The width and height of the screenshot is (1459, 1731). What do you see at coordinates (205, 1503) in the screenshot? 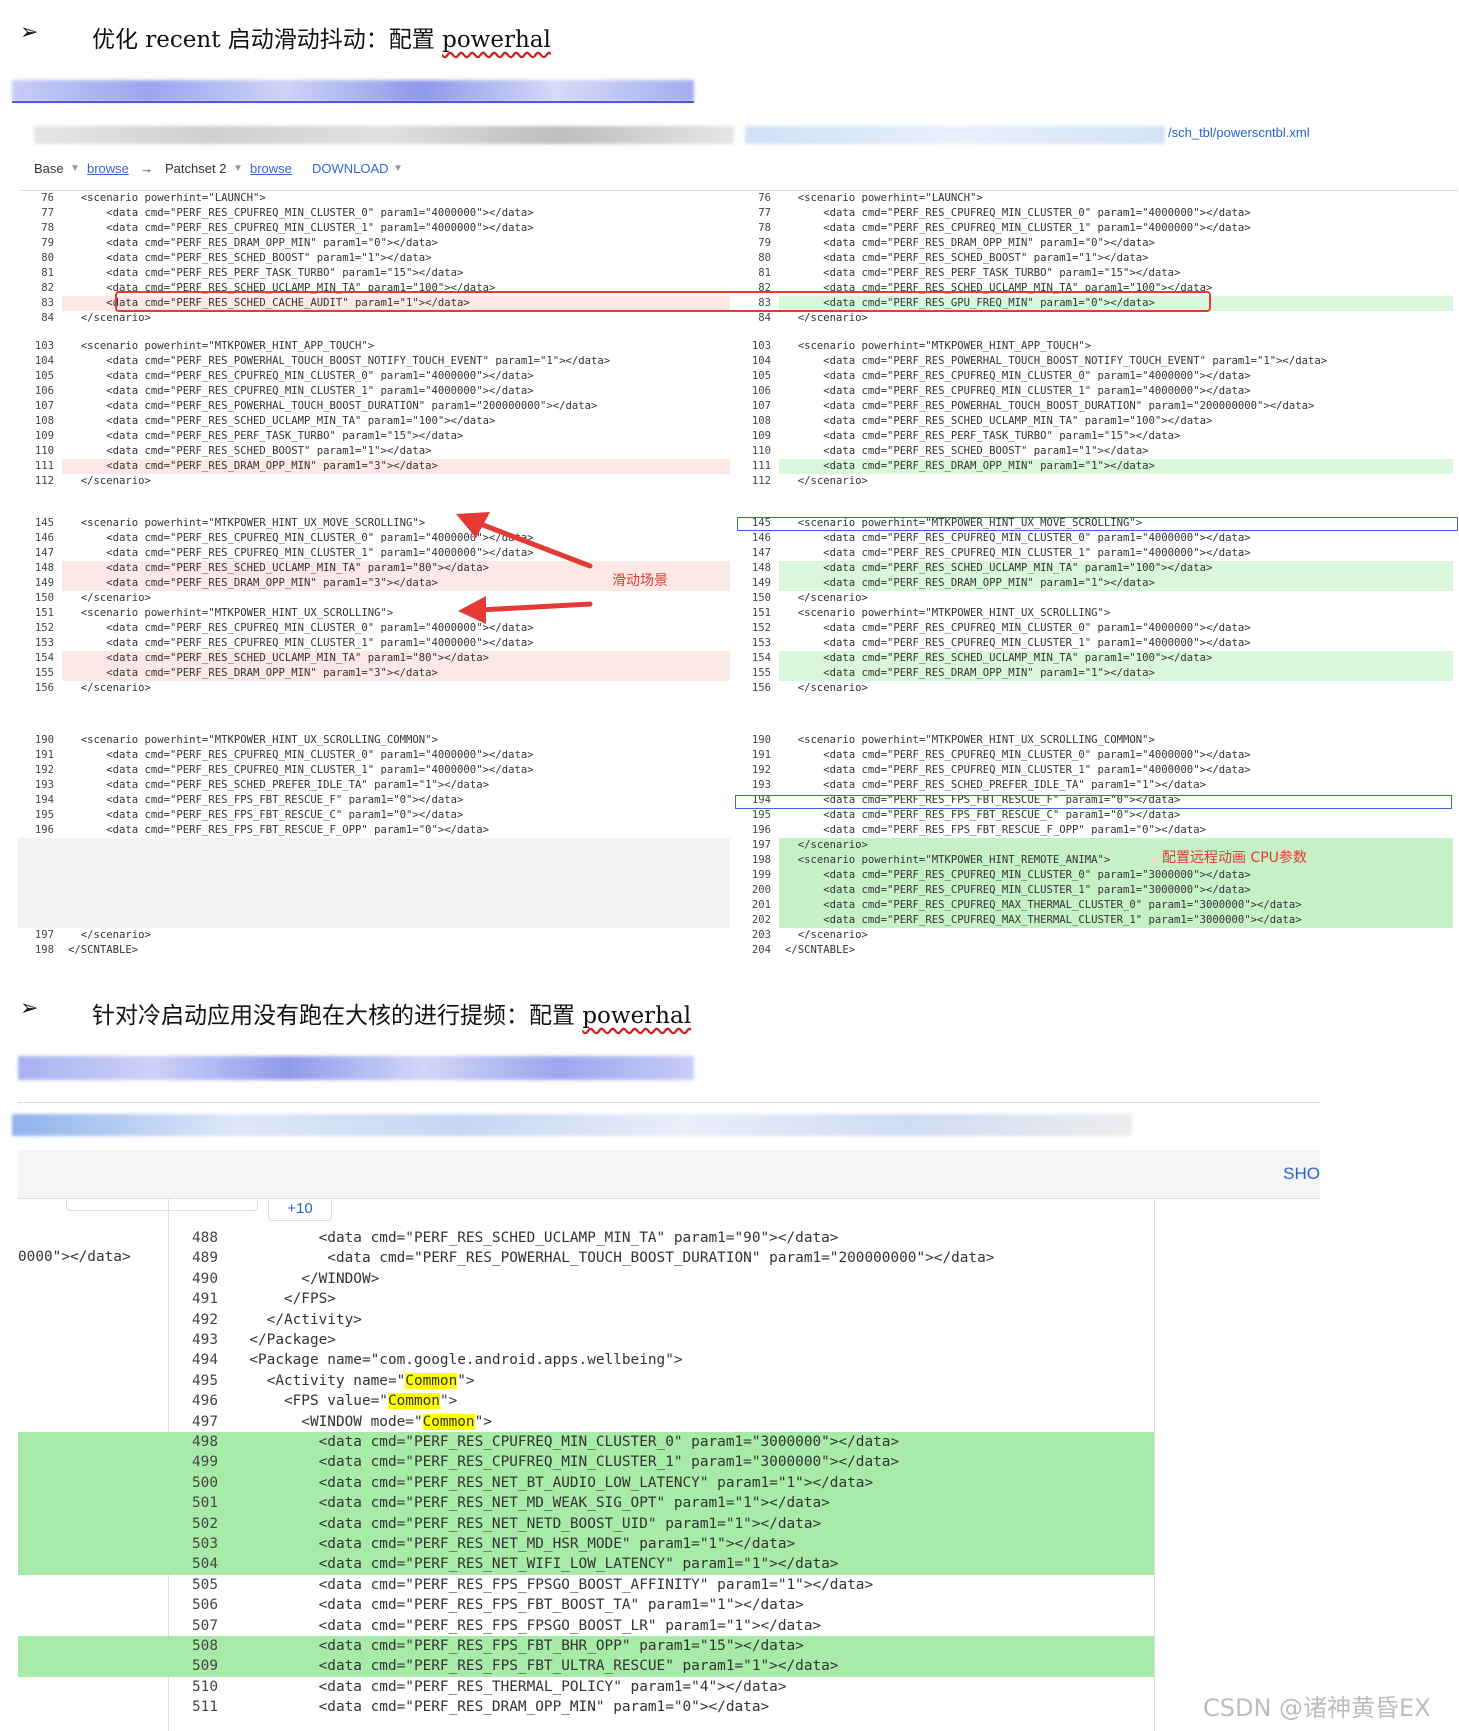
I see `line-number: 501` at bounding box center [205, 1503].